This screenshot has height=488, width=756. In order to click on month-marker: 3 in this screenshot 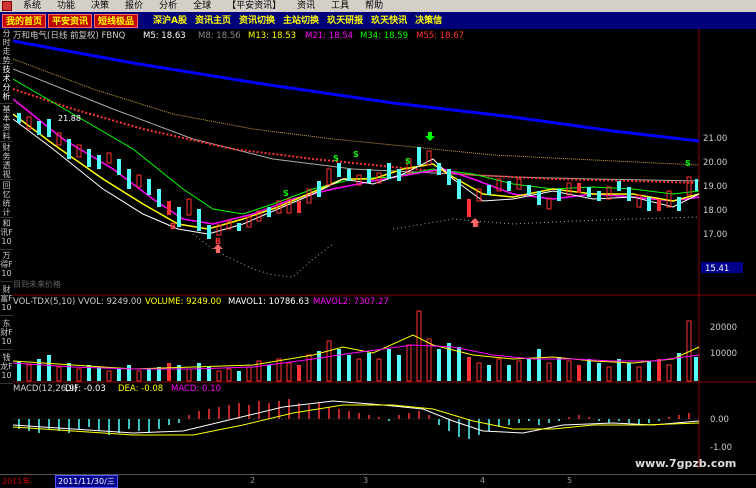, I will do `click(366, 480)`.